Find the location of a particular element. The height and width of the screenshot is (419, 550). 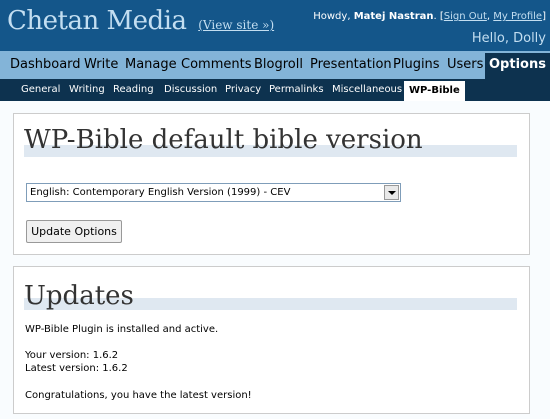

submenu-item-writing: Writing is located at coordinates (87, 90).